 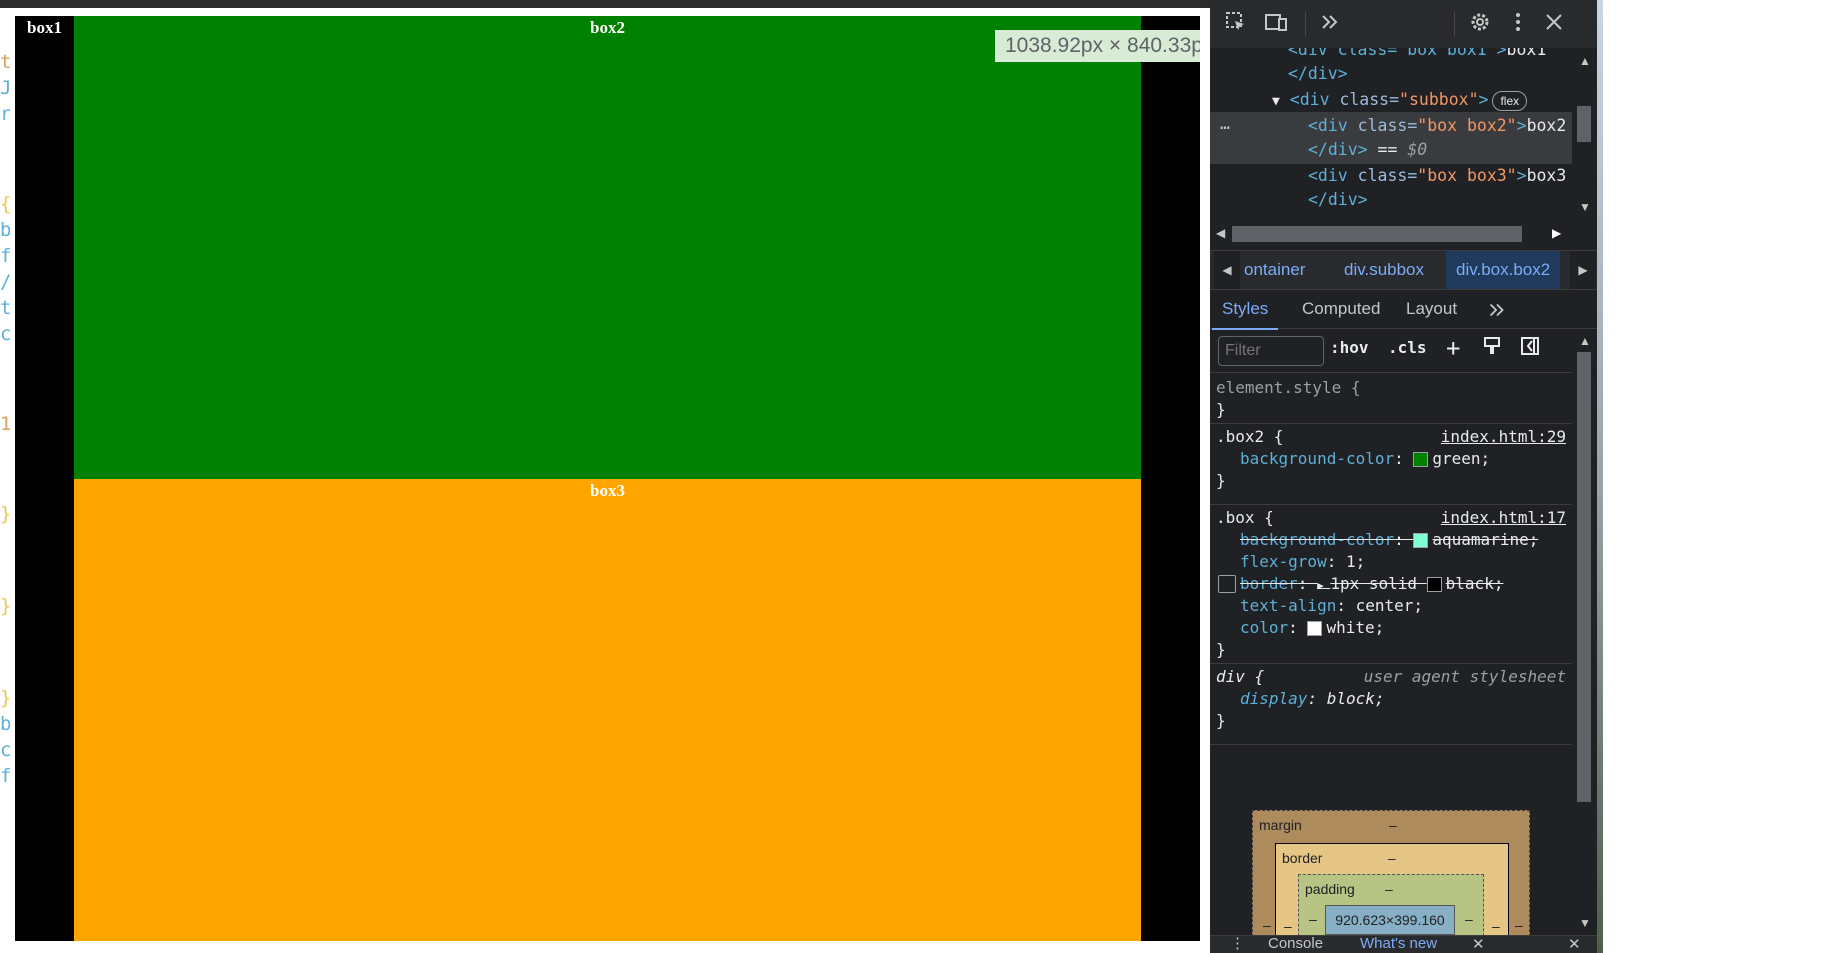 What do you see at coordinates (1437, 126) in the screenshot?
I see `dom-line-box2: <div class="box box2">box2` at bounding box center [1437, 126].